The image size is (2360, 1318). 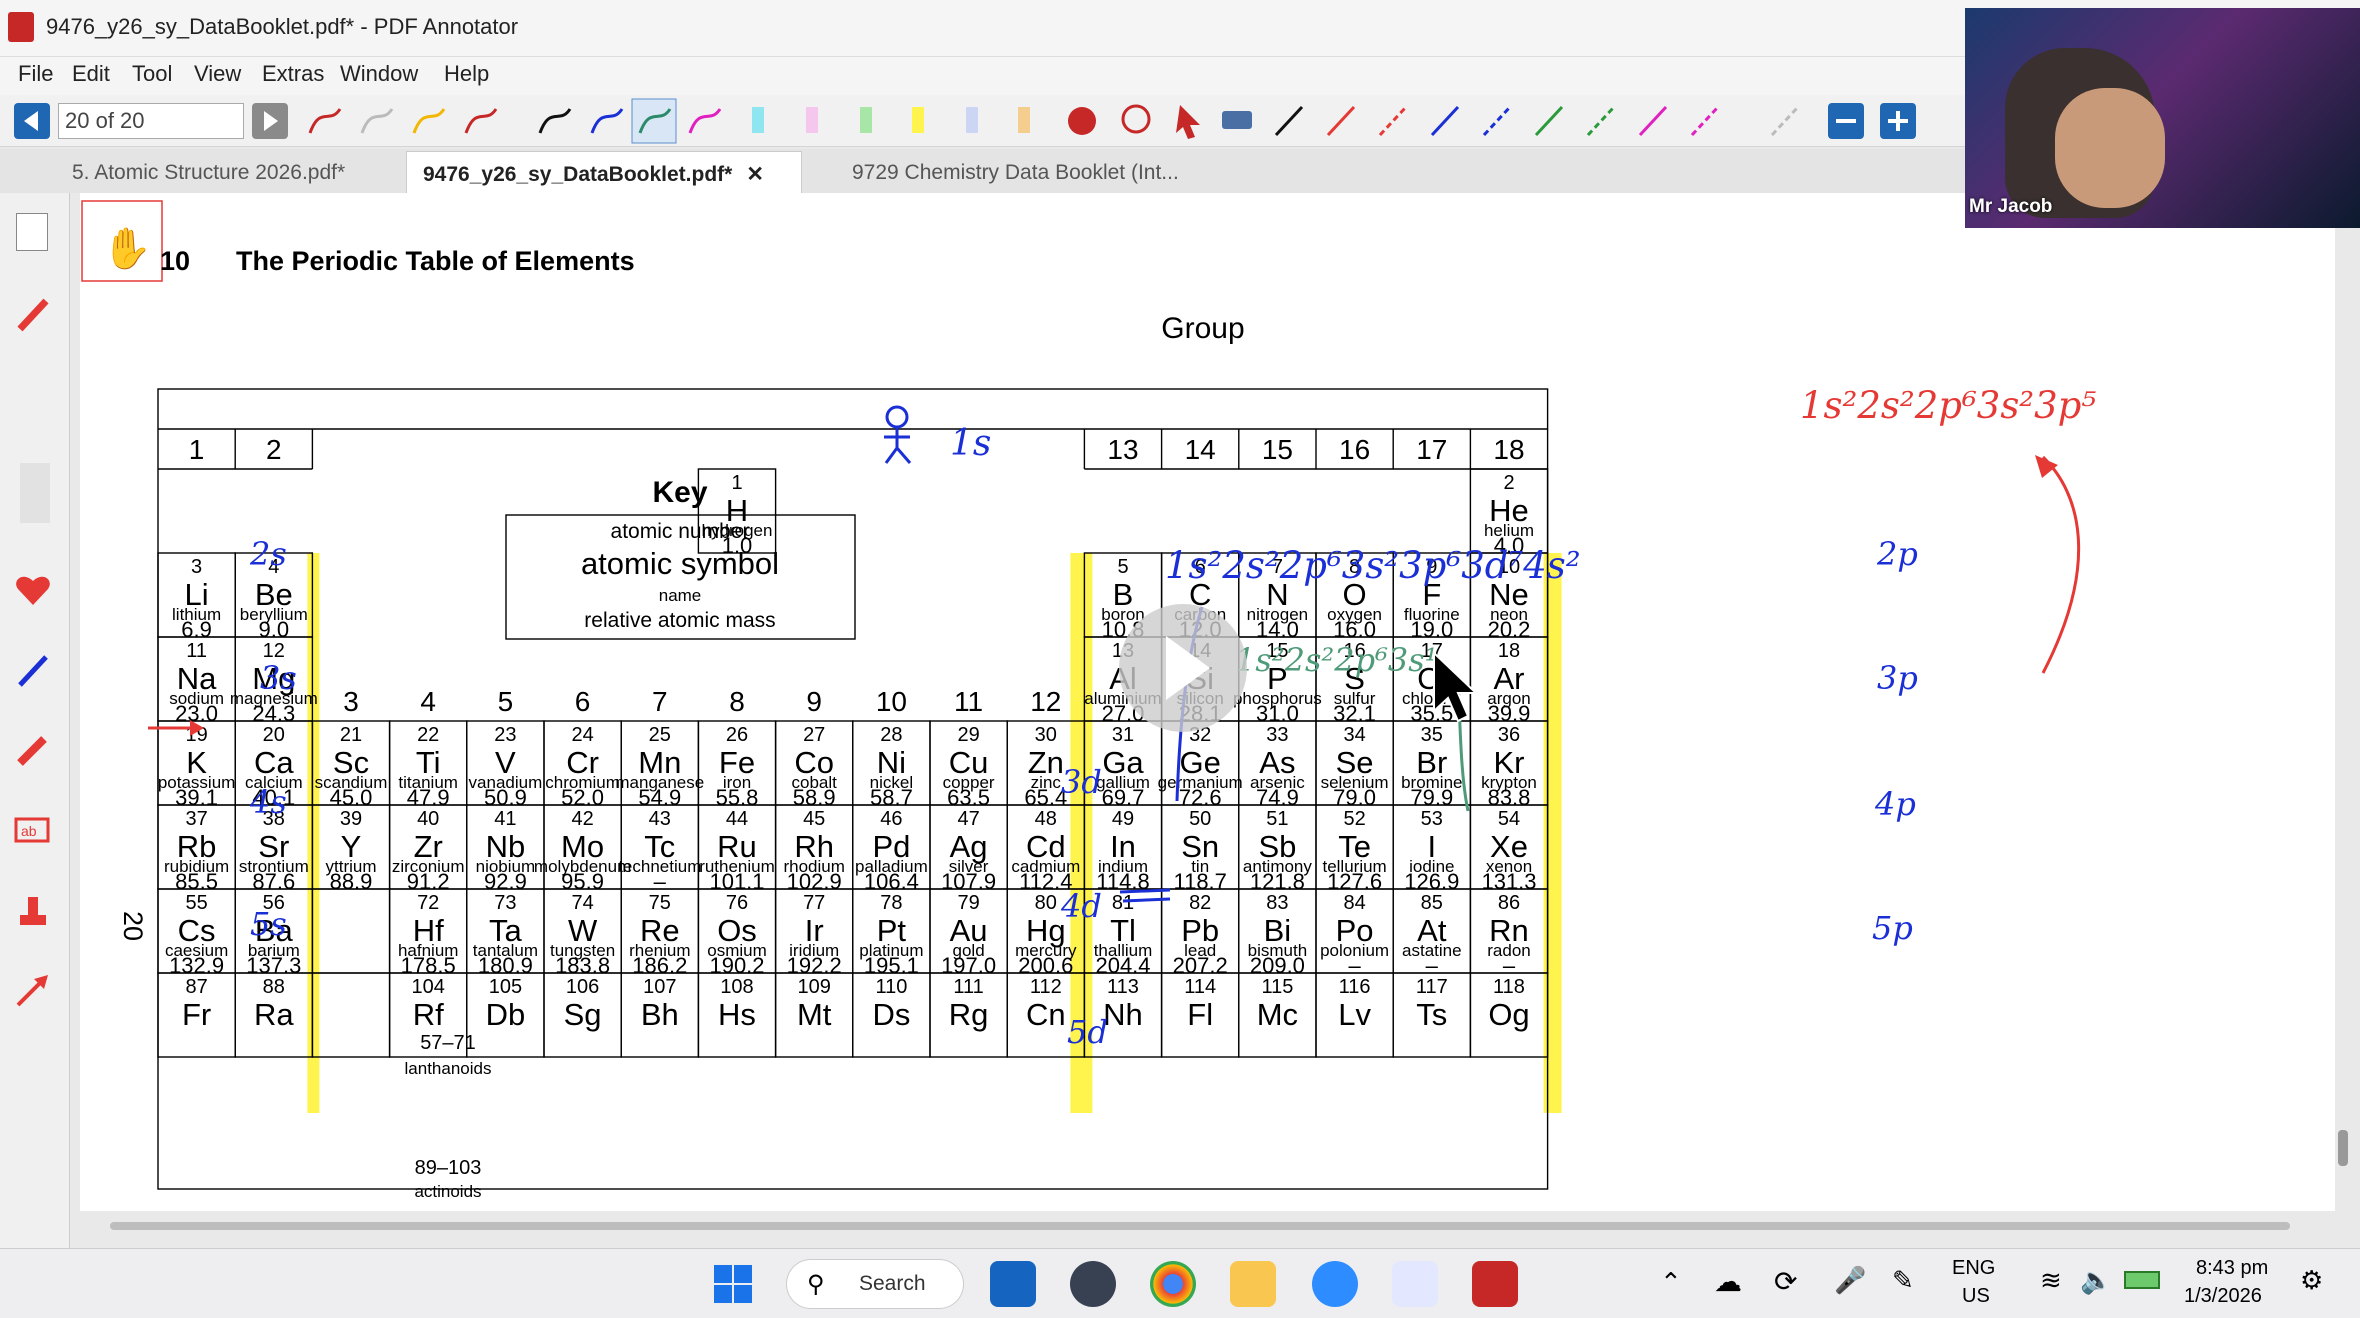 What do you see at coordinates (1277, 629) in the screenshot?
I see `relative-atomic-mass: 14.0` at bounding box center [1277, 629].